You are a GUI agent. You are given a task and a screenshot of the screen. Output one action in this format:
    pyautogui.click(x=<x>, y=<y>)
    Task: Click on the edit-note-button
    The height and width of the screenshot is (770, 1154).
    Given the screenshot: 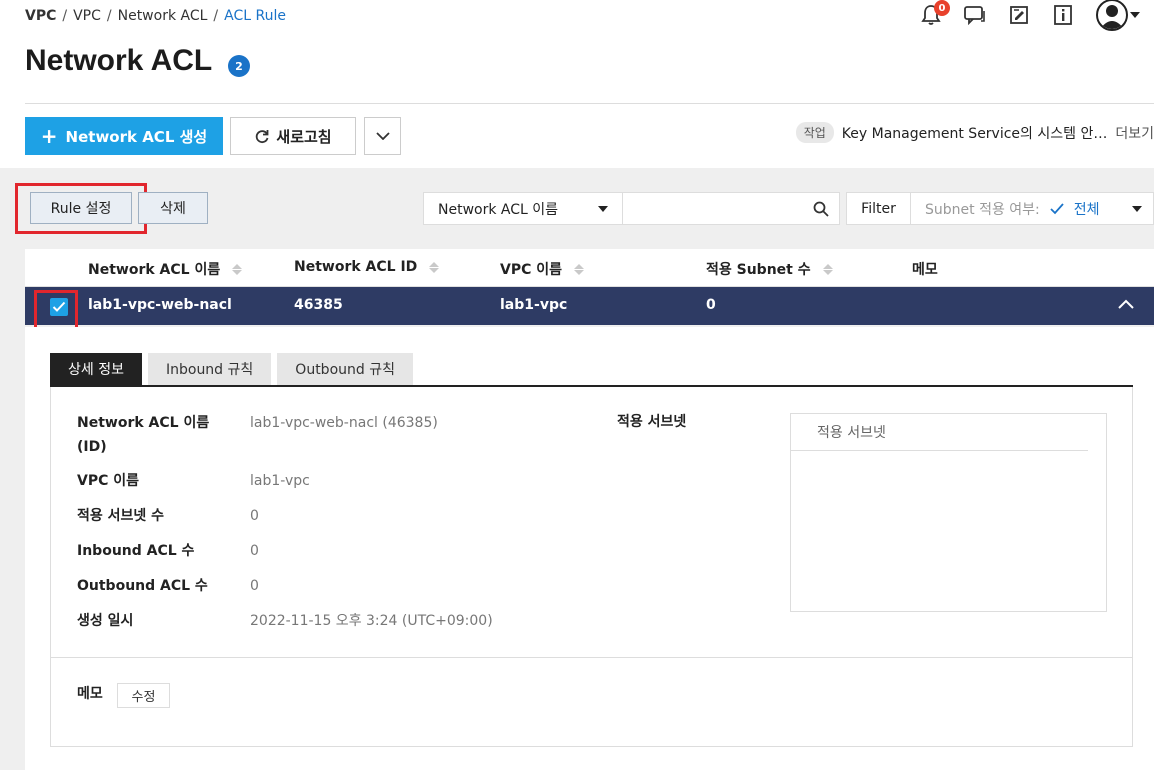 What is the action you would take?
    pyautogui.click(x=1019, y=15)
    